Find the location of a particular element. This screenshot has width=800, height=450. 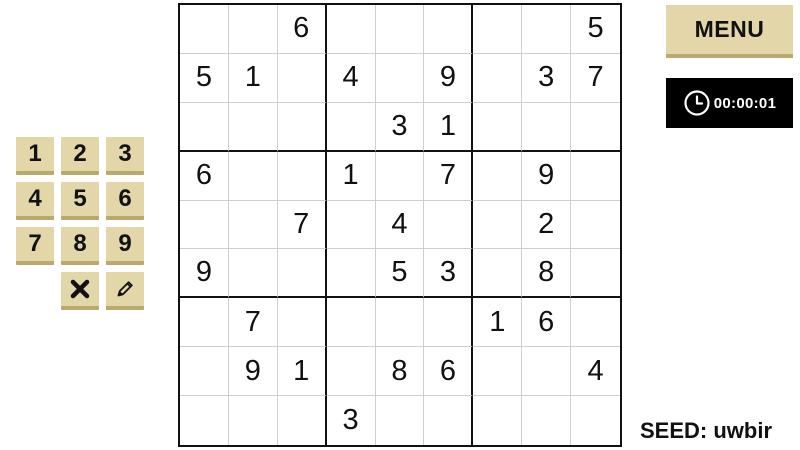

sudoku-cell-r5c2 is located at coordinates (253, 225).